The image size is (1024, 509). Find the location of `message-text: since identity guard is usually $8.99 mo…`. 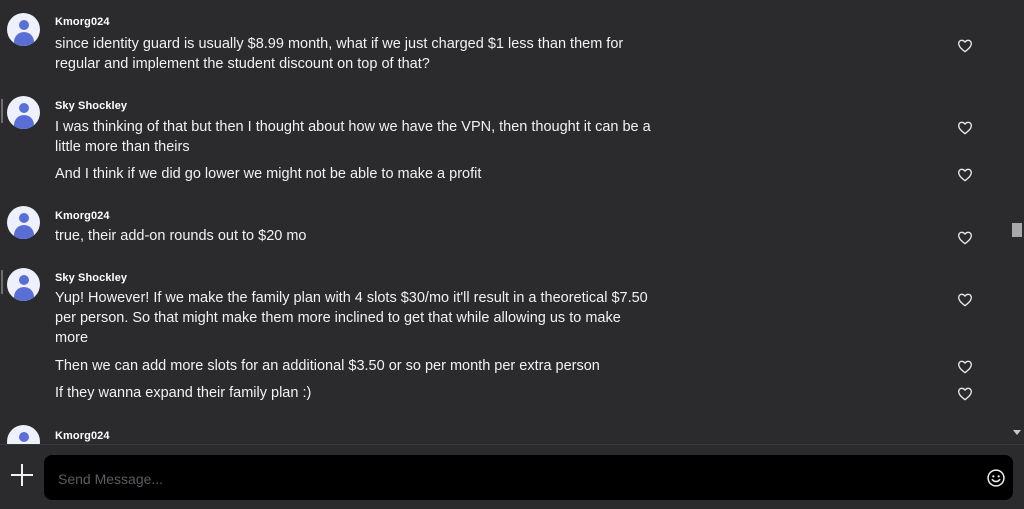

message-text: since identity guard is usually $8.99 mo… is located at coordinates (339, 54).